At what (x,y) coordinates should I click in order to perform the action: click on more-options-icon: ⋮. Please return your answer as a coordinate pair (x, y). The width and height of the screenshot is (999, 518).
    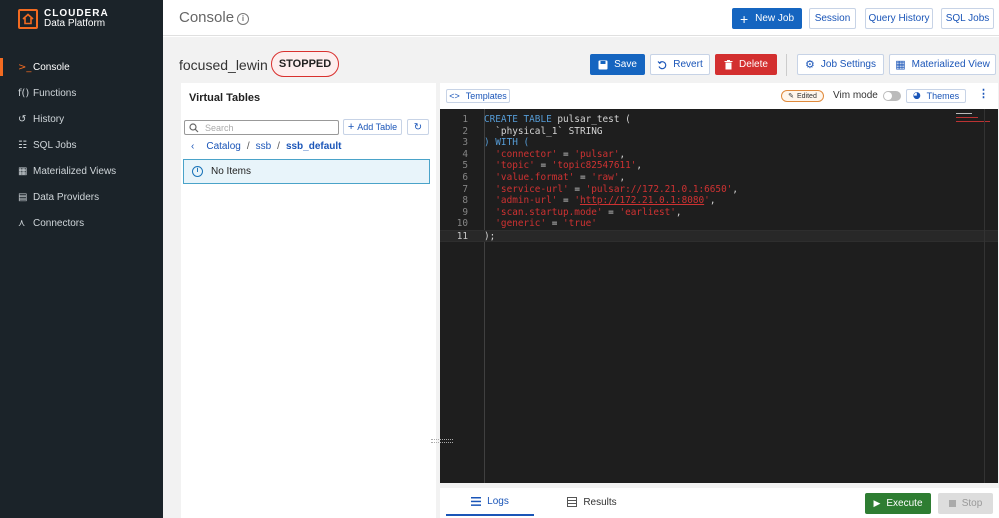
    Looking at the image, I should click on (983, 93).